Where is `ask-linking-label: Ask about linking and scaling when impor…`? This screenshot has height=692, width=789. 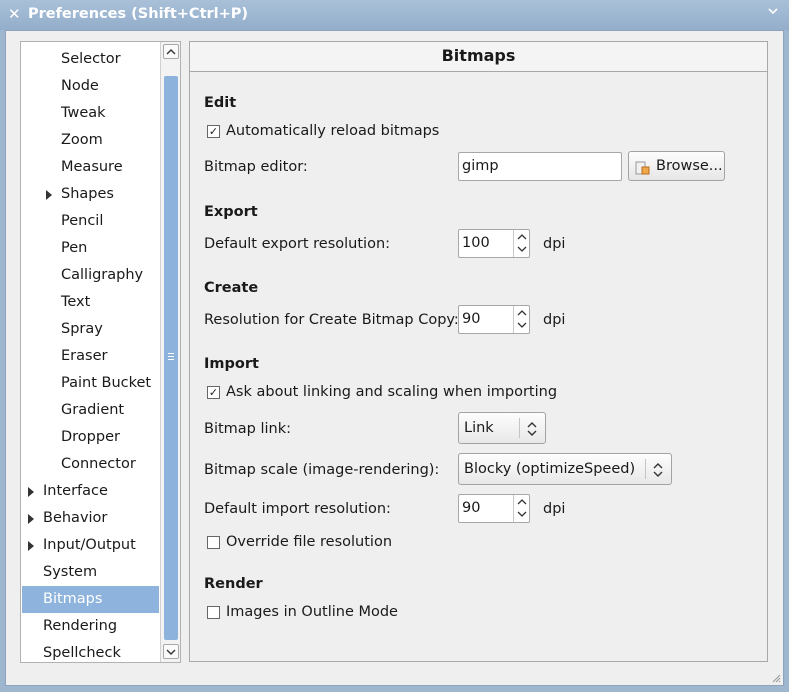 ask-linking-label: Ask about linking and scaling when impor… is located at coordinates (391, 392).